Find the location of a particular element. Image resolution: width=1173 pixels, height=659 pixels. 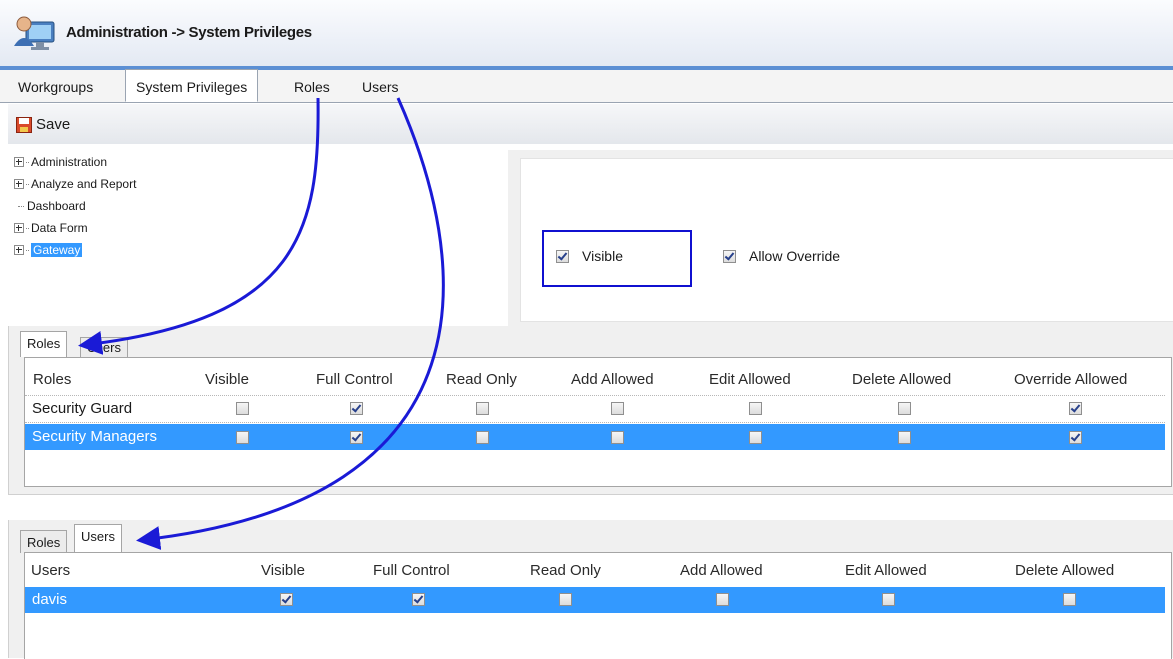

arrow-roles-to-roles-tab is located at coordinates (199, 226).